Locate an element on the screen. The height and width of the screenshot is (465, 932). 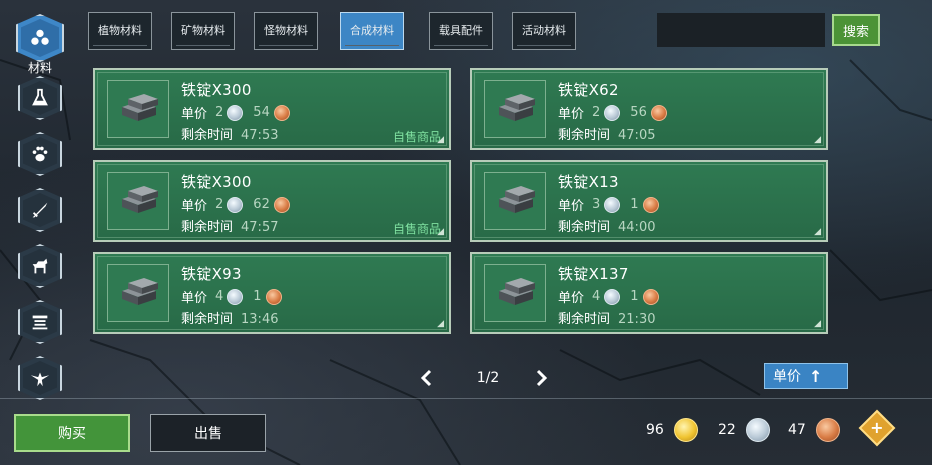
buy-button: 购买 is located at coordinates (72, 433).